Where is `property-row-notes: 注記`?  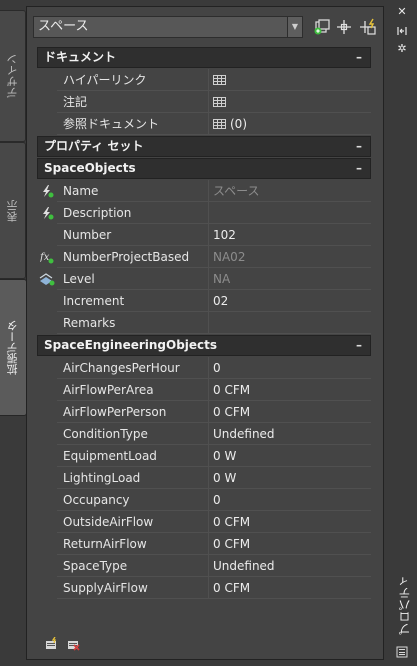
property-row-notes: 注記 is located at coordinates (204, 102).